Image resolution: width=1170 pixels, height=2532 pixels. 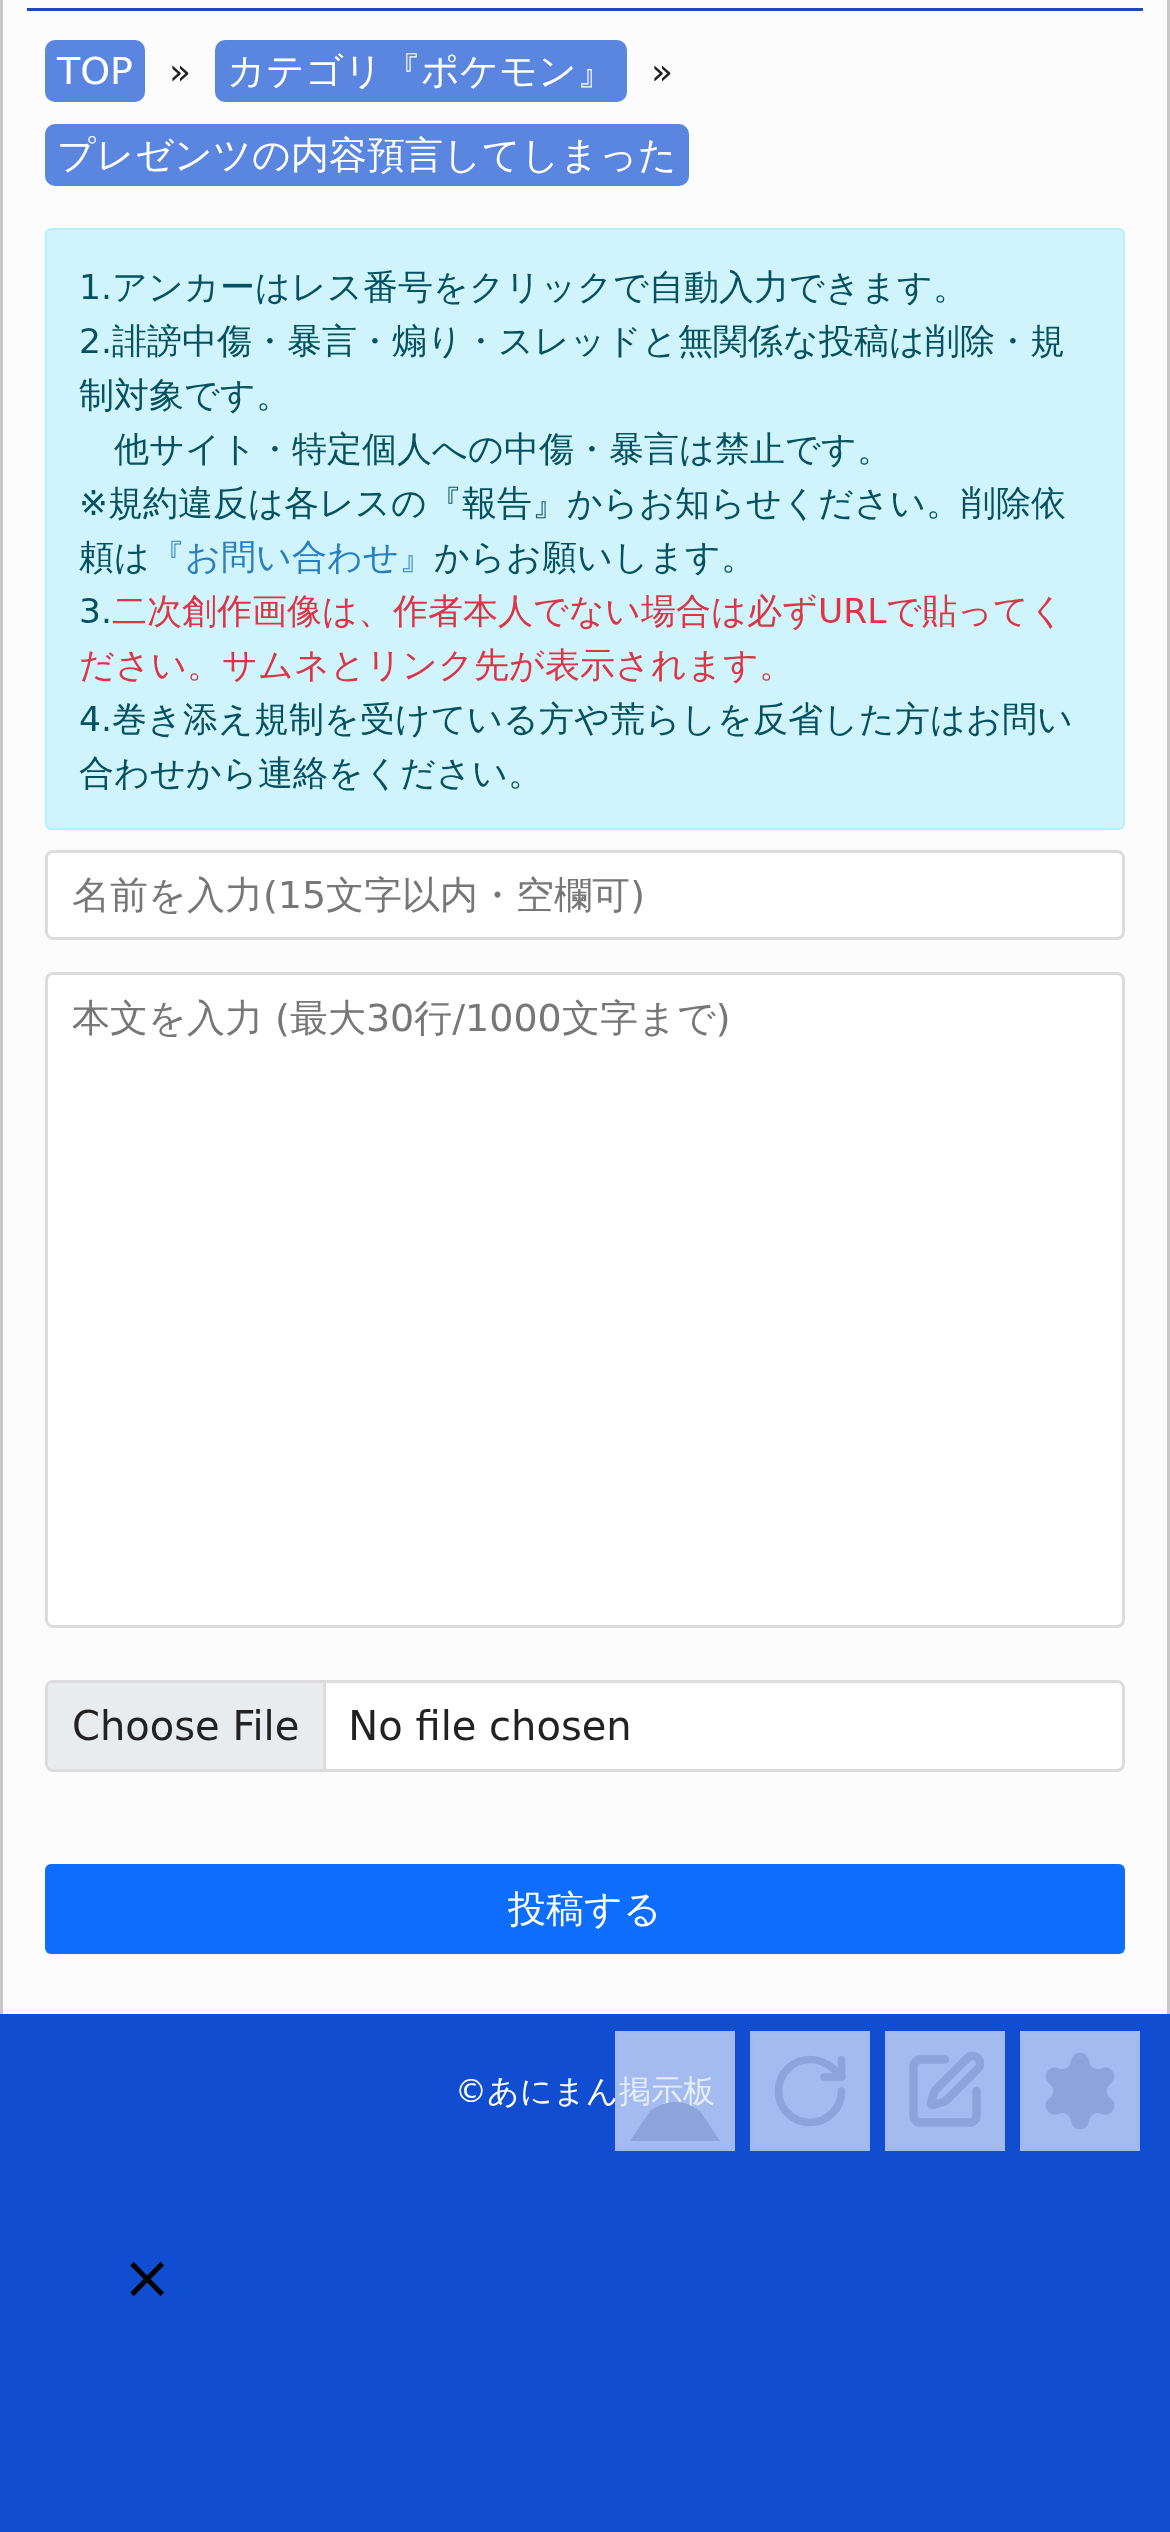 I want to click on name-field: 名前を入力(15文字以内・空欄可), so click(x=585, y=895).